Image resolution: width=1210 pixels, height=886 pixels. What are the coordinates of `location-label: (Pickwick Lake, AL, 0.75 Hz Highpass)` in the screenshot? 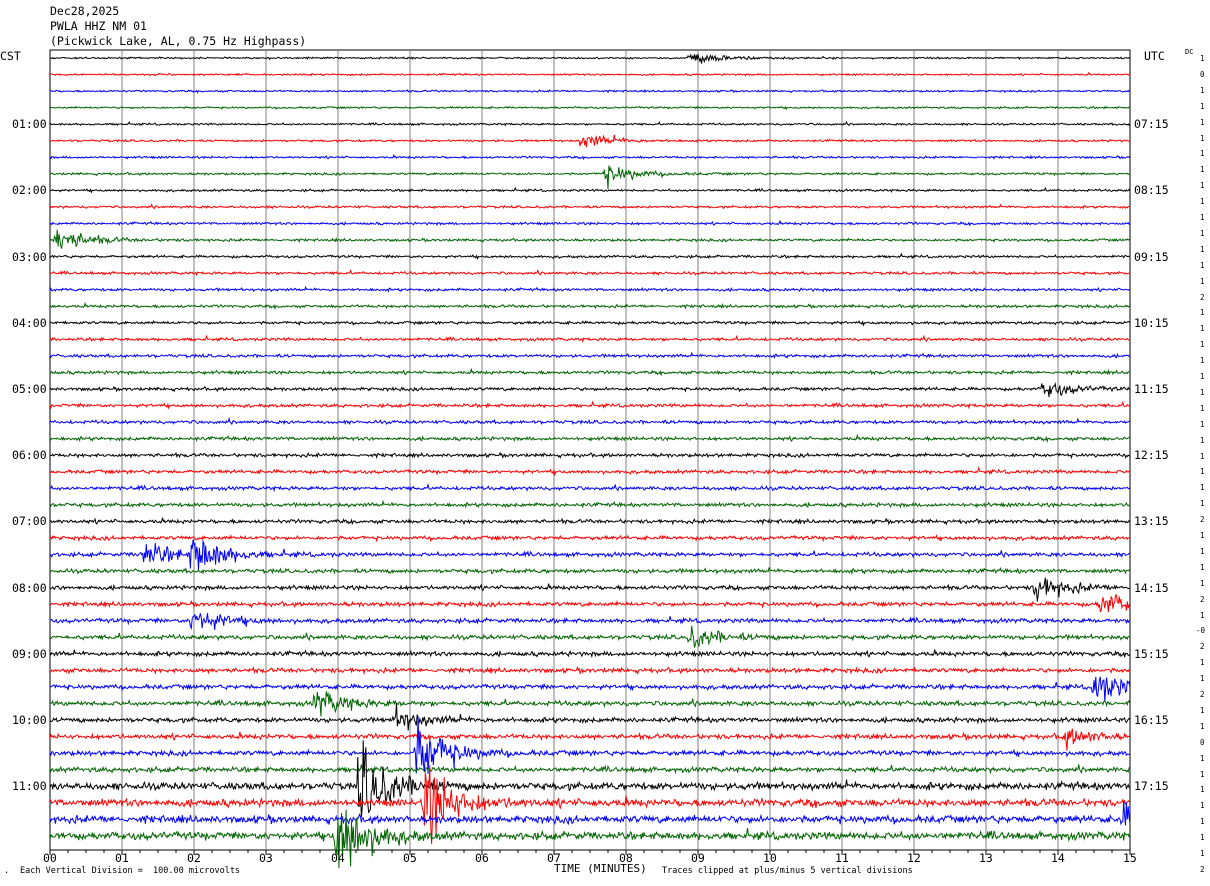 It's located at (178, 41).